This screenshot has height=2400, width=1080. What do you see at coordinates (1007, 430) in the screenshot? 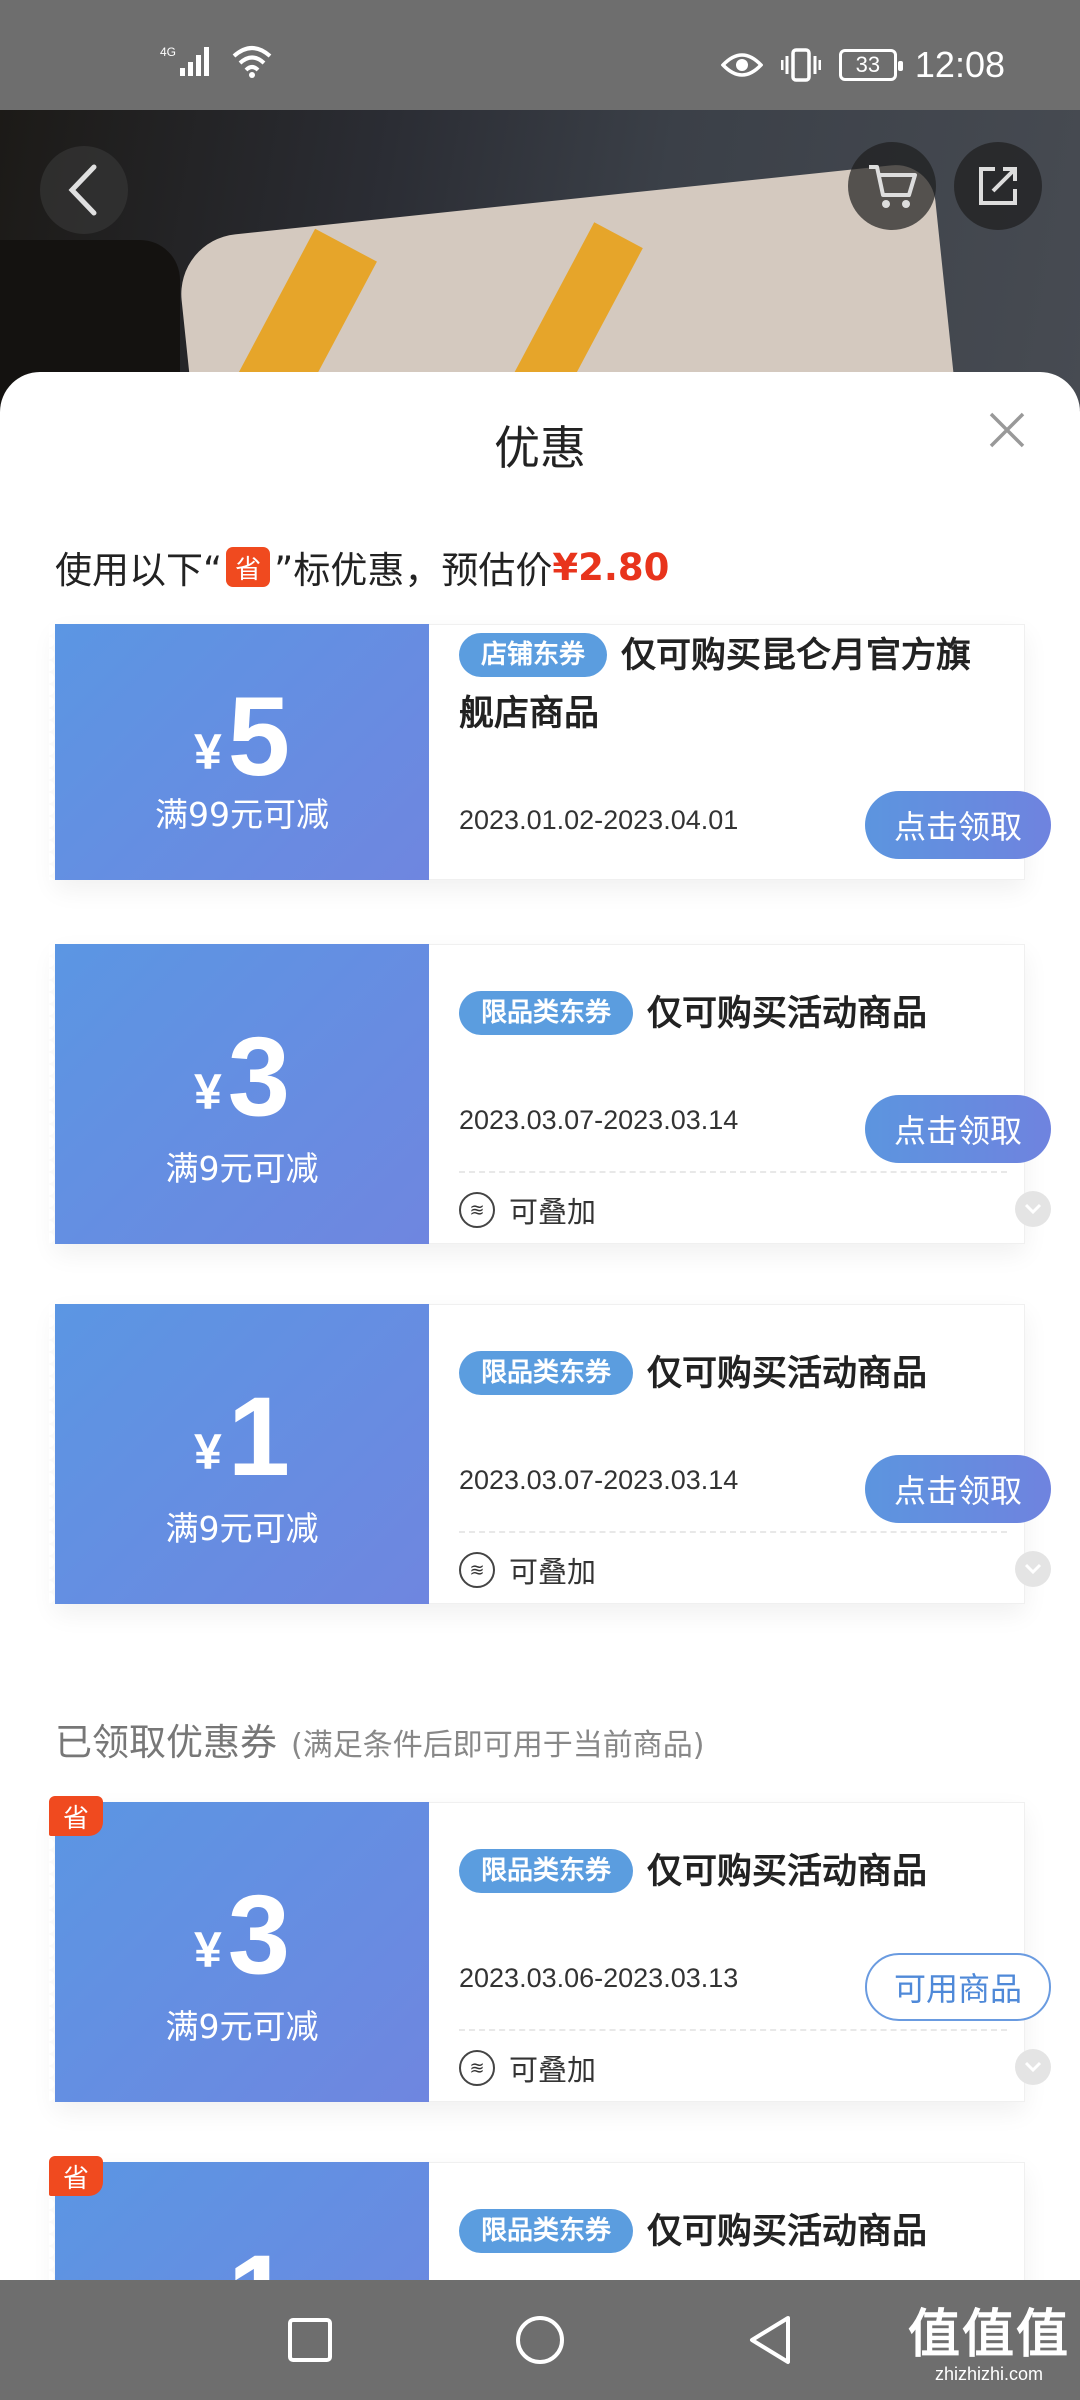
I see `close-icon` at bounding box center [1007, 430].